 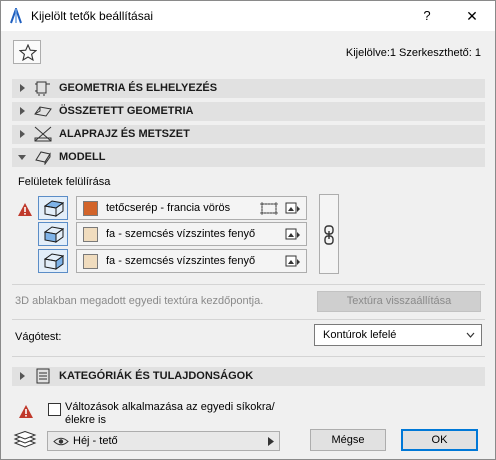 I want to click on section-label: ÖSSZETETT GEOMETRIA, so click(x=126, y=111).